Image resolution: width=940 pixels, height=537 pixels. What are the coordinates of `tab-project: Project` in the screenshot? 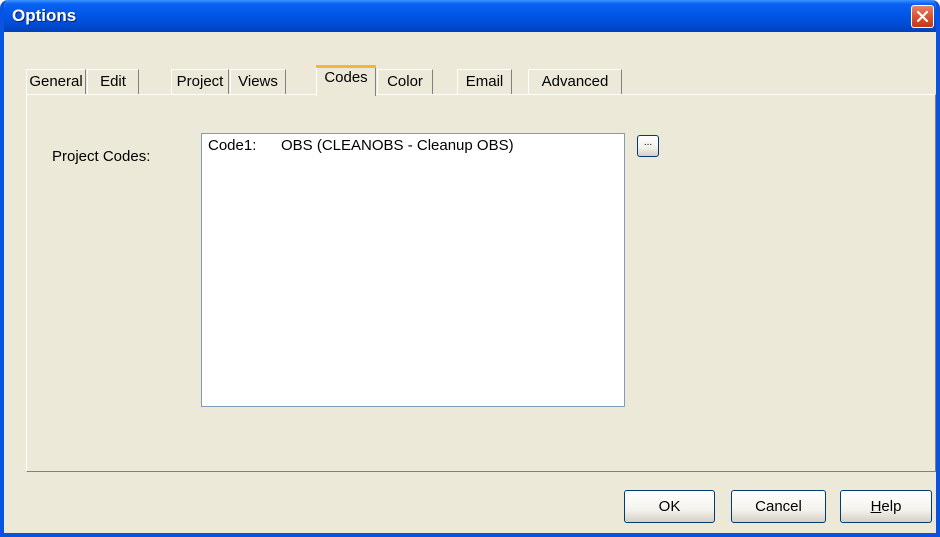 It's located at (200, 82).